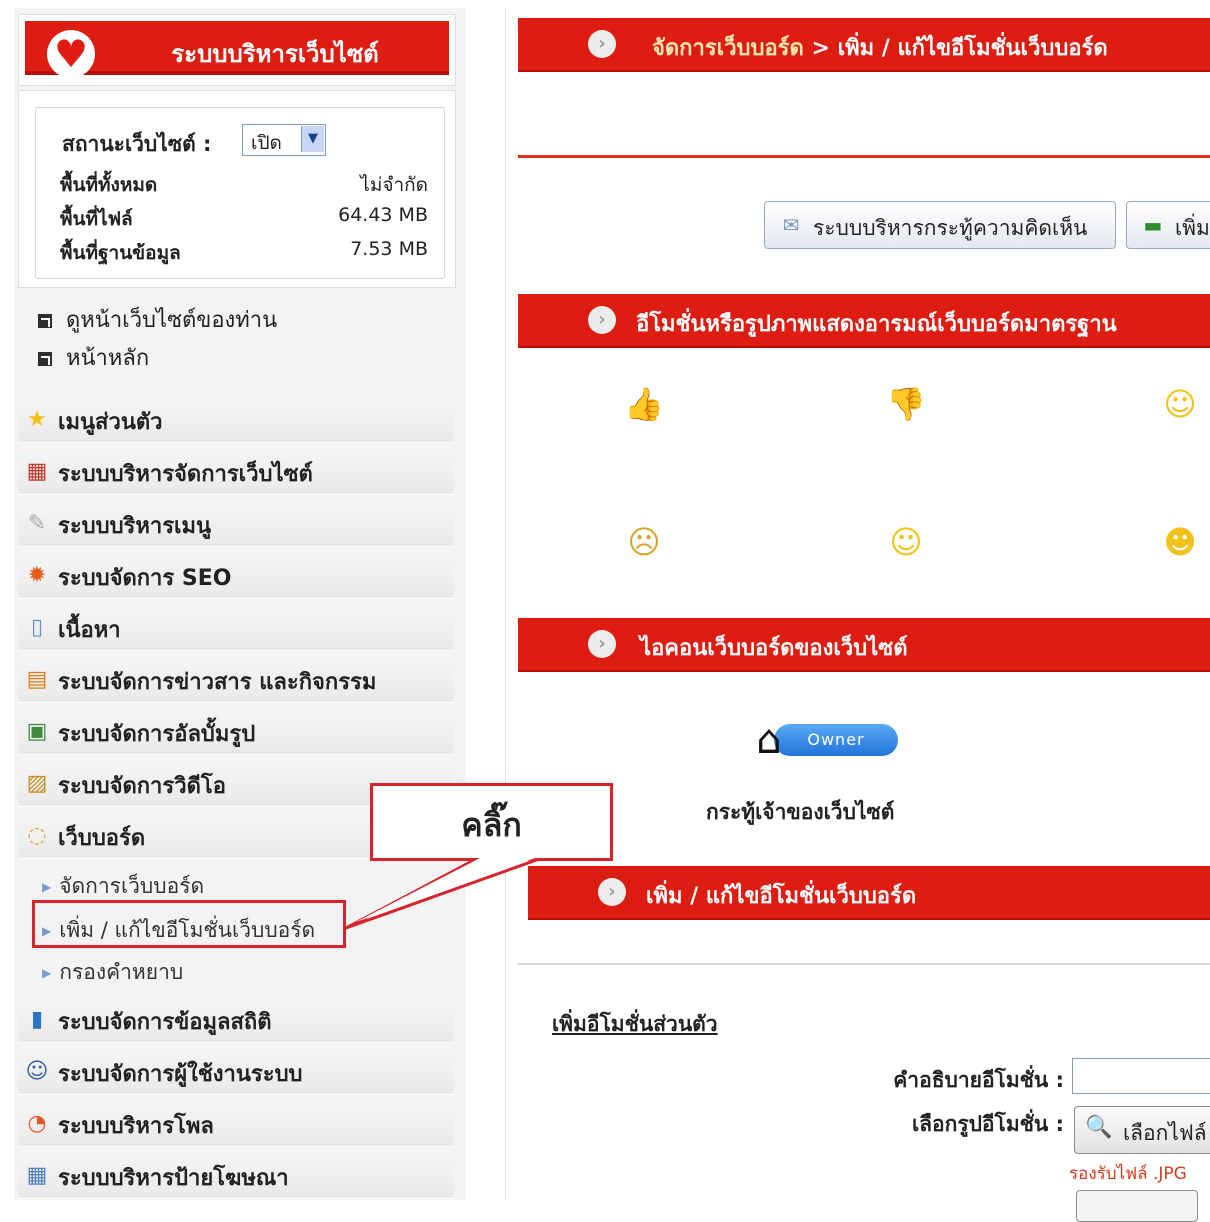 The height and width of the screenshot is (1222, 1210). What do you see at coordinates (864, 156) in the screenshot?
I see `divider` at bounding box center [864, 156].